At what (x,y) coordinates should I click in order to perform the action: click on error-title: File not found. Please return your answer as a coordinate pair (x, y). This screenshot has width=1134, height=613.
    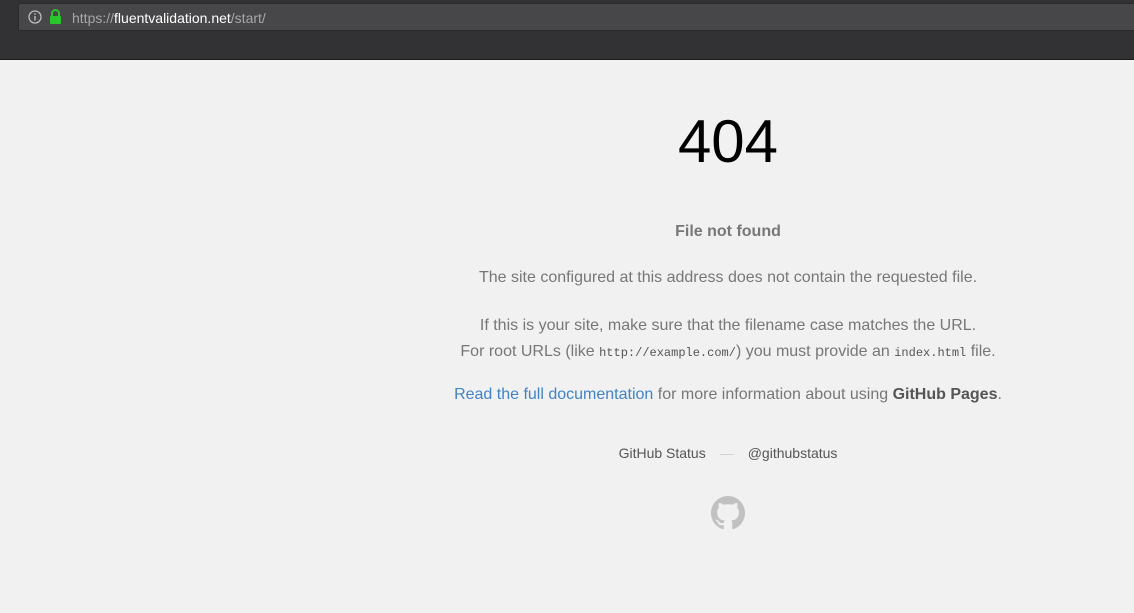
    Looking at the image, I should click on (728, 231).